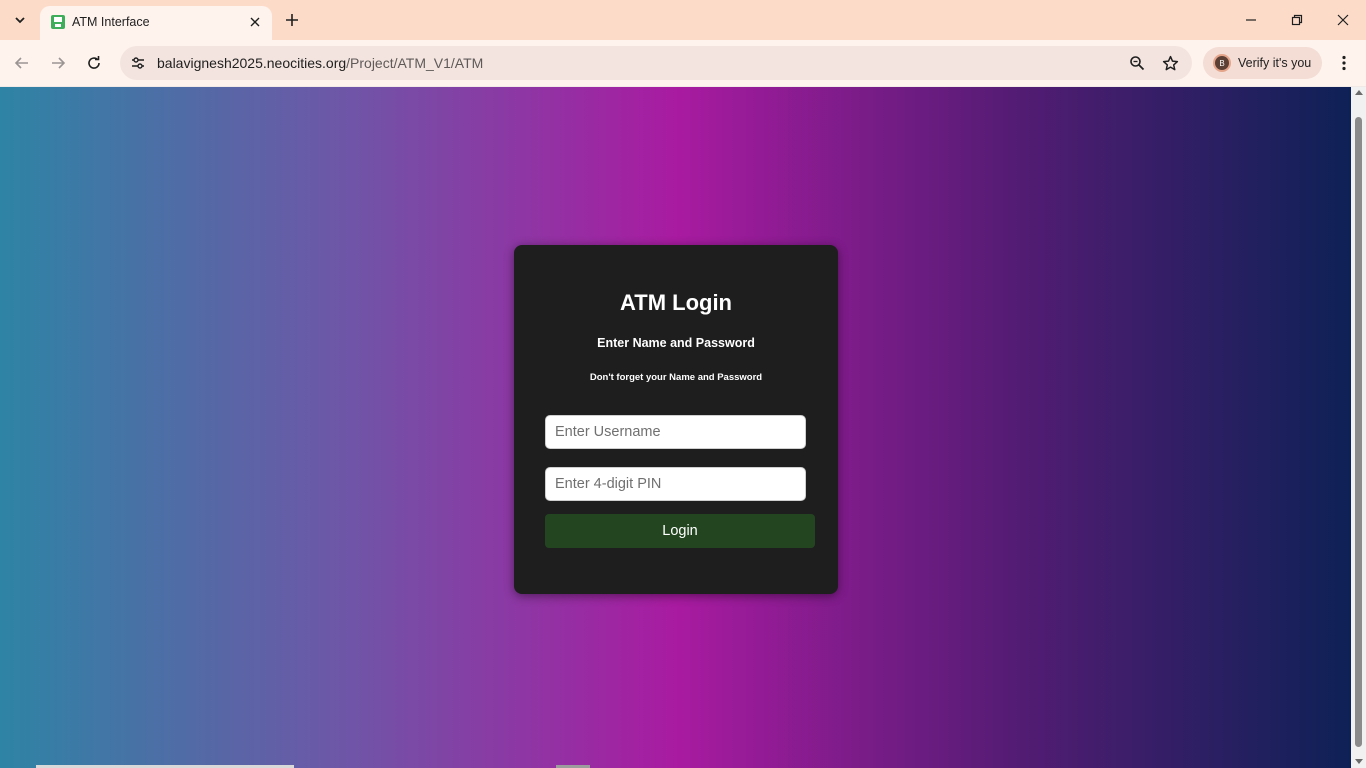  I want to click on tab-strip: ATM Interface, so click(683, 20).